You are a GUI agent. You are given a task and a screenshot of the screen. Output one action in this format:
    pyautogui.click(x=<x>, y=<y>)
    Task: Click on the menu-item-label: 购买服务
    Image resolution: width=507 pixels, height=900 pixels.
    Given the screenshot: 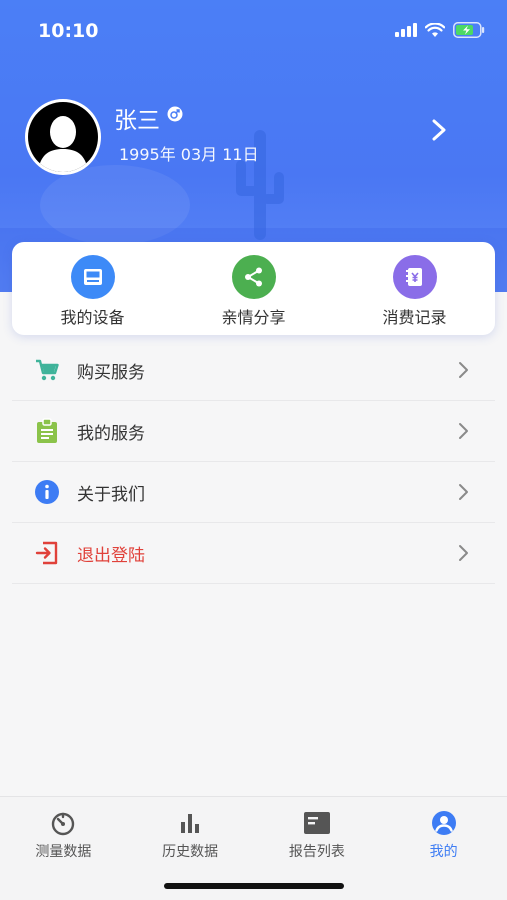 What is the action you would take?
    pyautogui.click(x=111, y=372)
    